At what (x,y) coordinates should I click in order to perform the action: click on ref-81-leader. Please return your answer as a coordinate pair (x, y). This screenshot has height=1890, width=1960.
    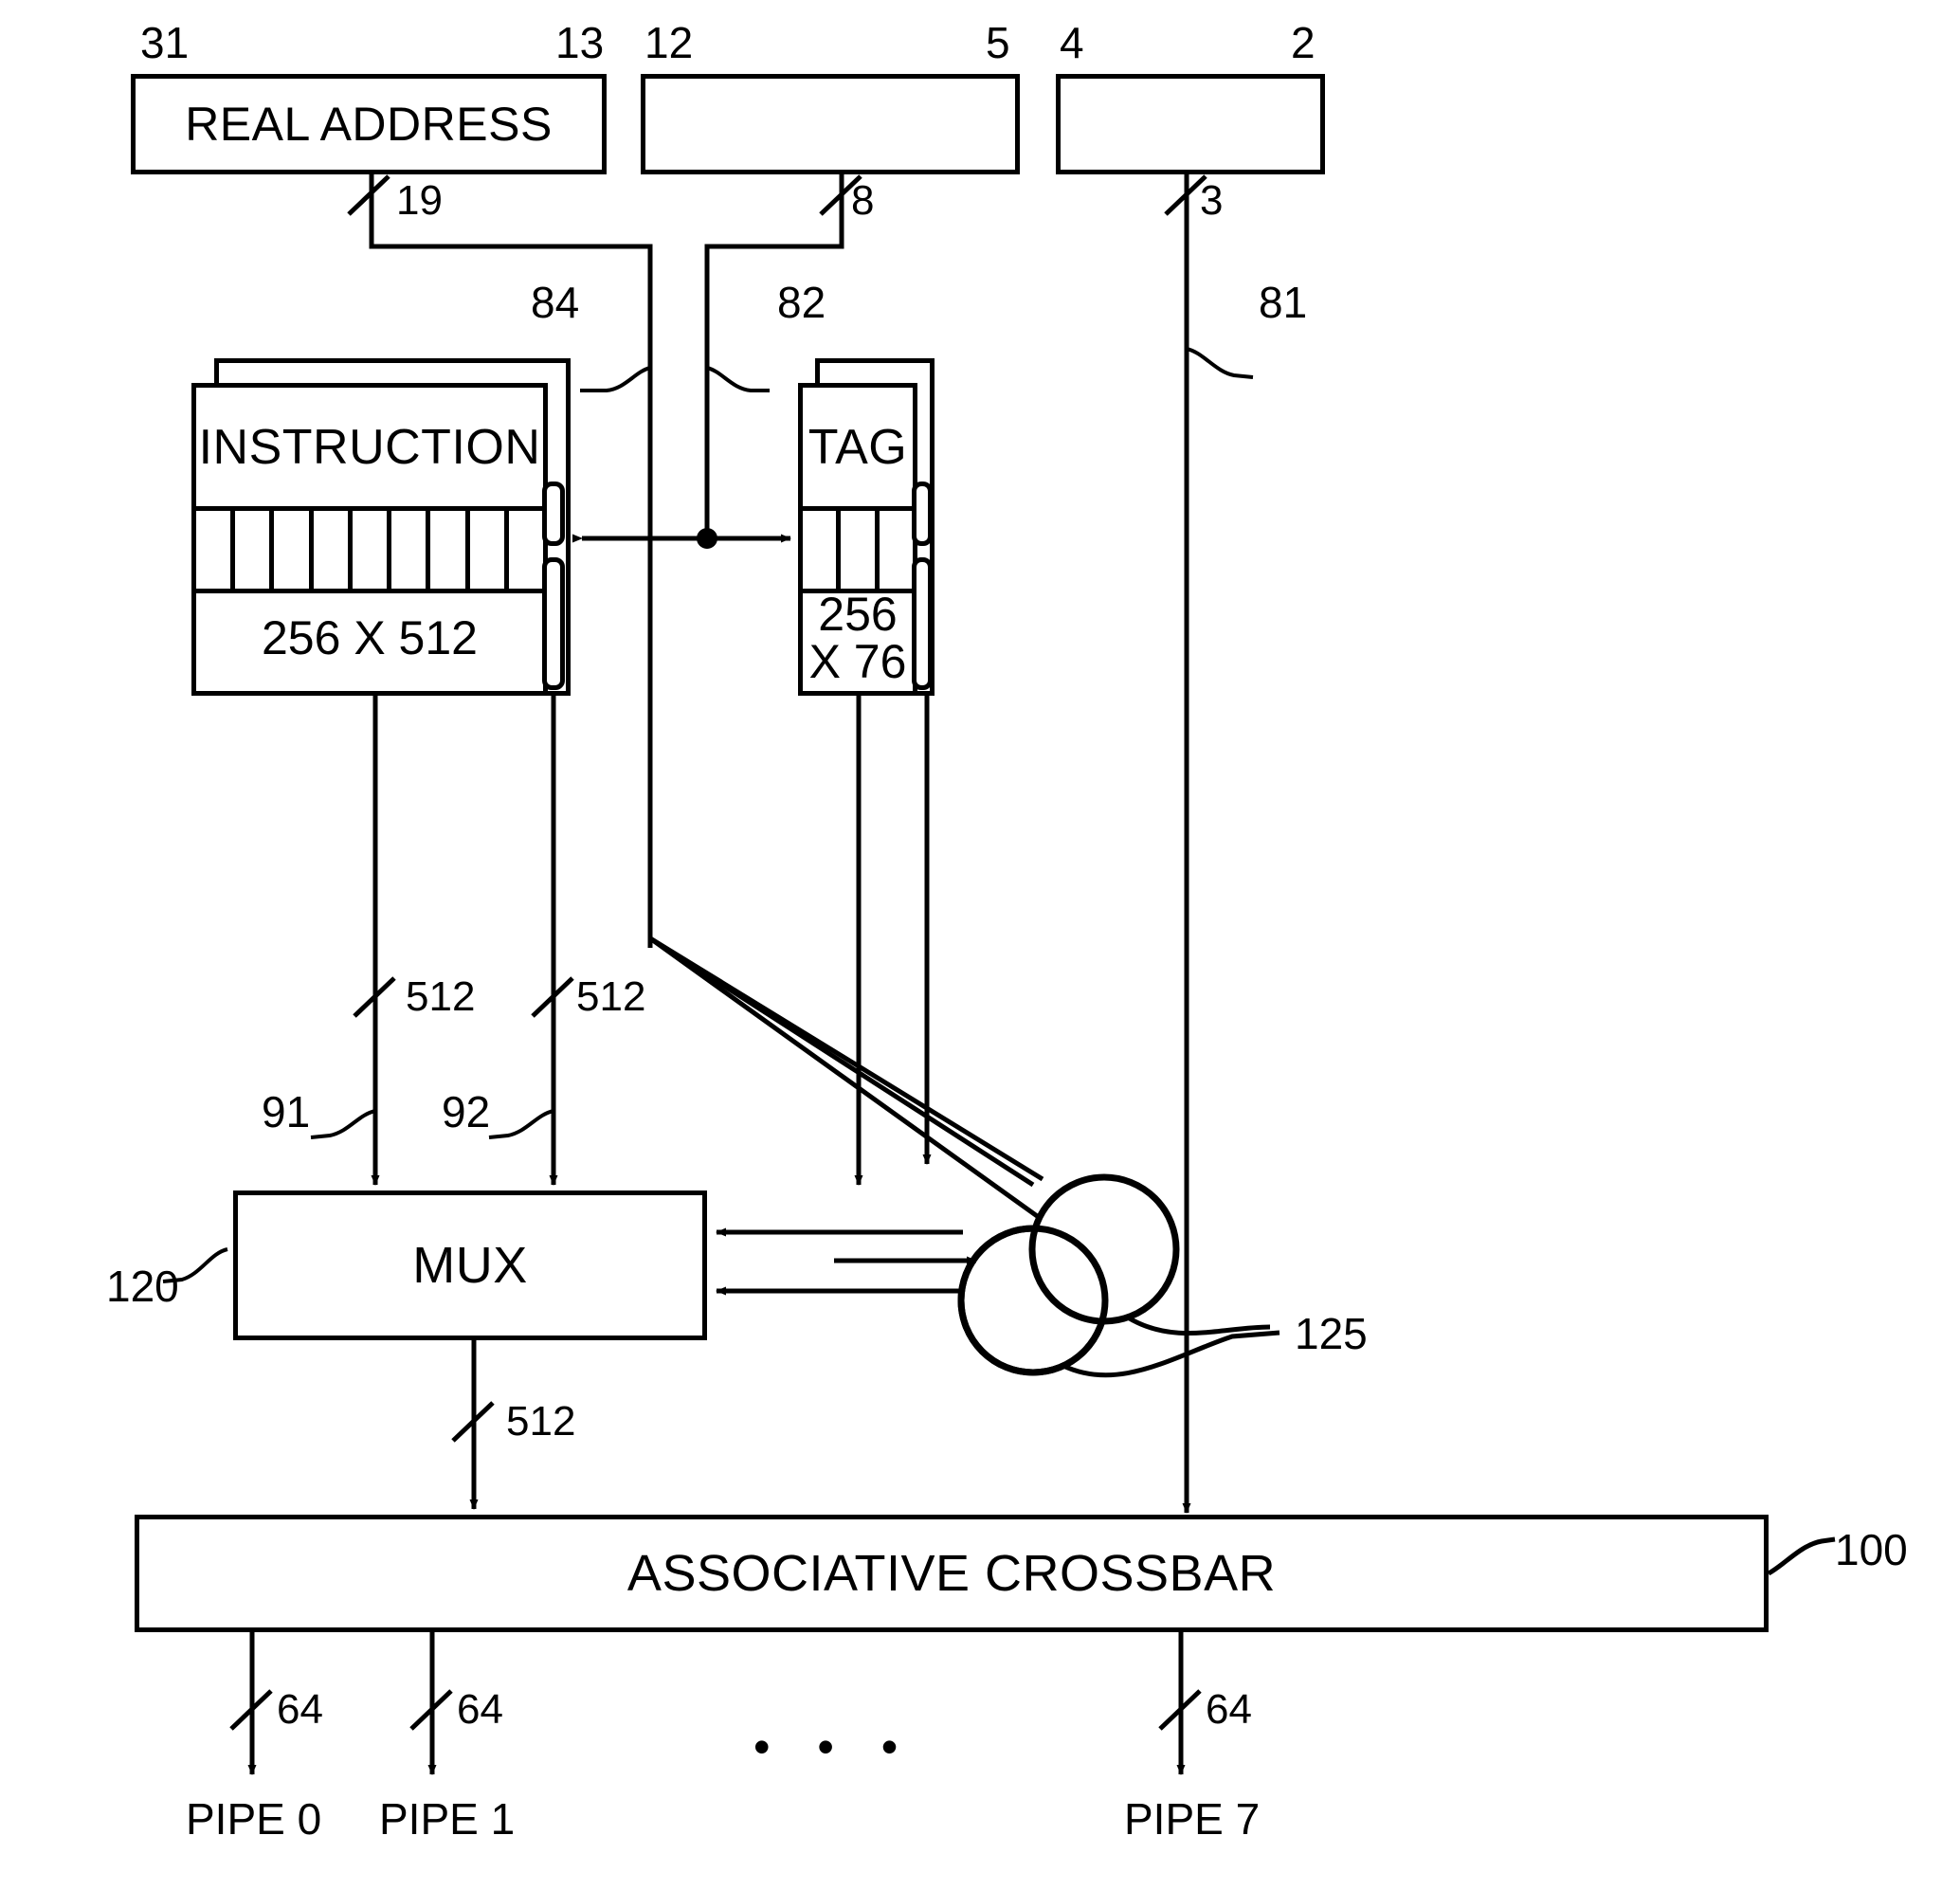
    Looking at the image, I should click on (1220, 363).